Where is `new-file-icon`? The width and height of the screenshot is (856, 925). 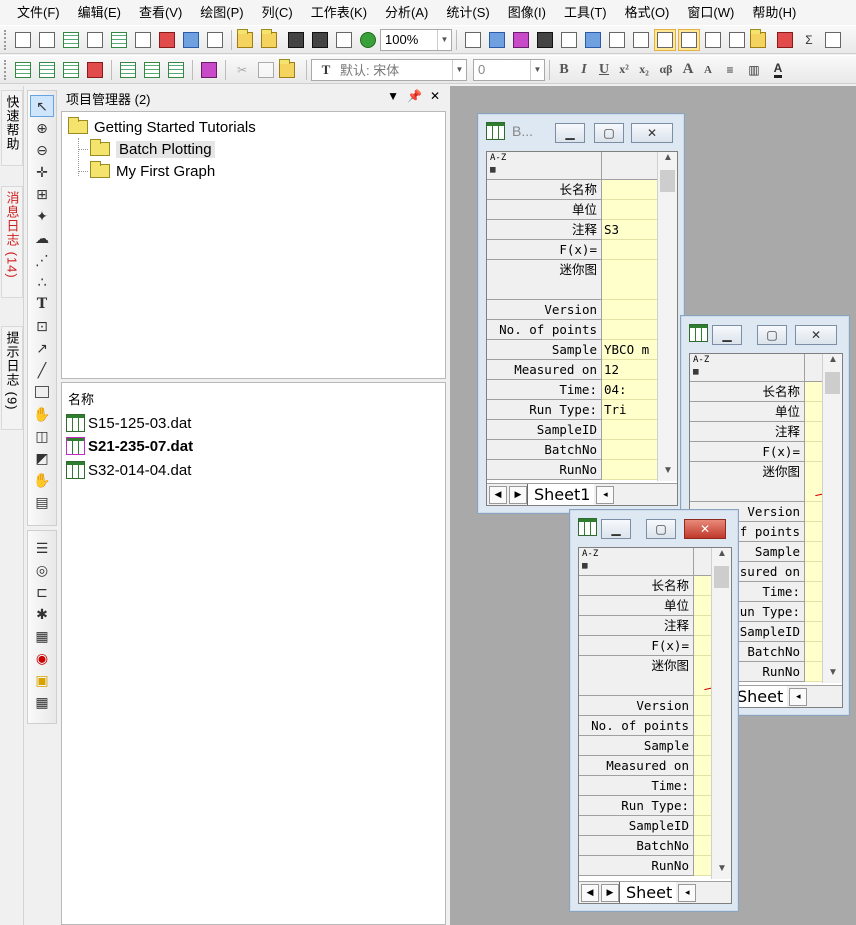 new-file-icon is located at coordinates (47, 40).